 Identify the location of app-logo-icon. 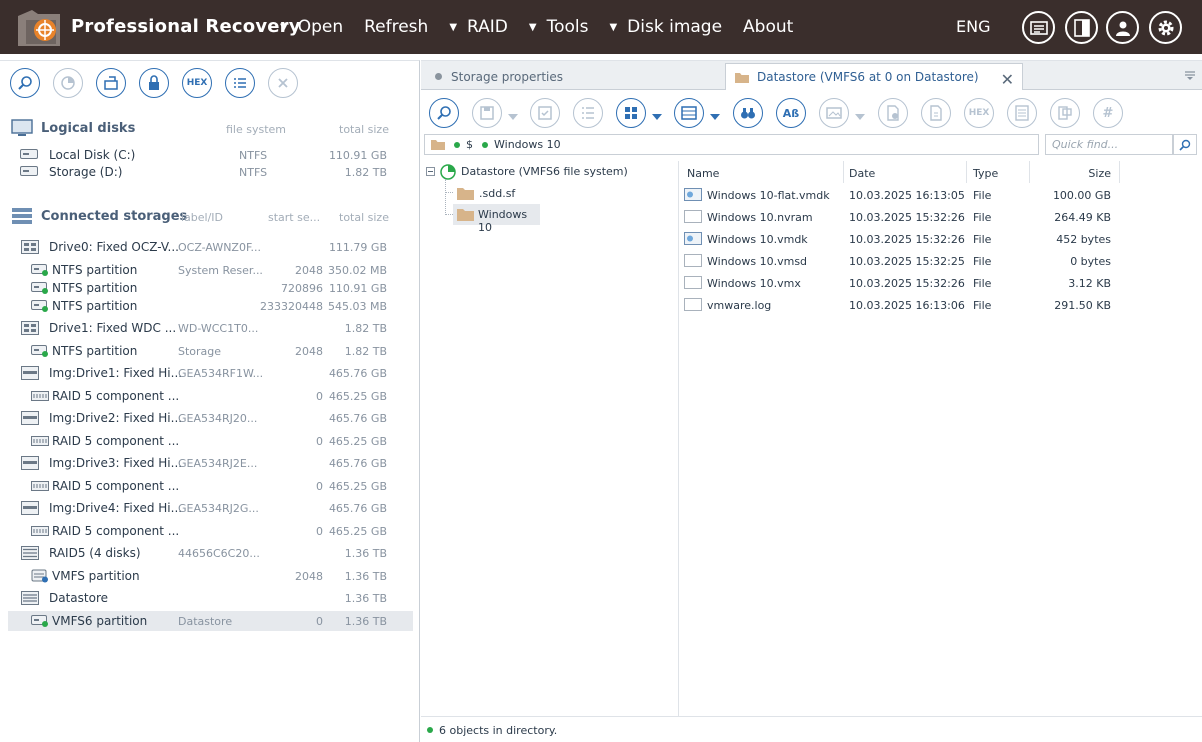
(39, 28).